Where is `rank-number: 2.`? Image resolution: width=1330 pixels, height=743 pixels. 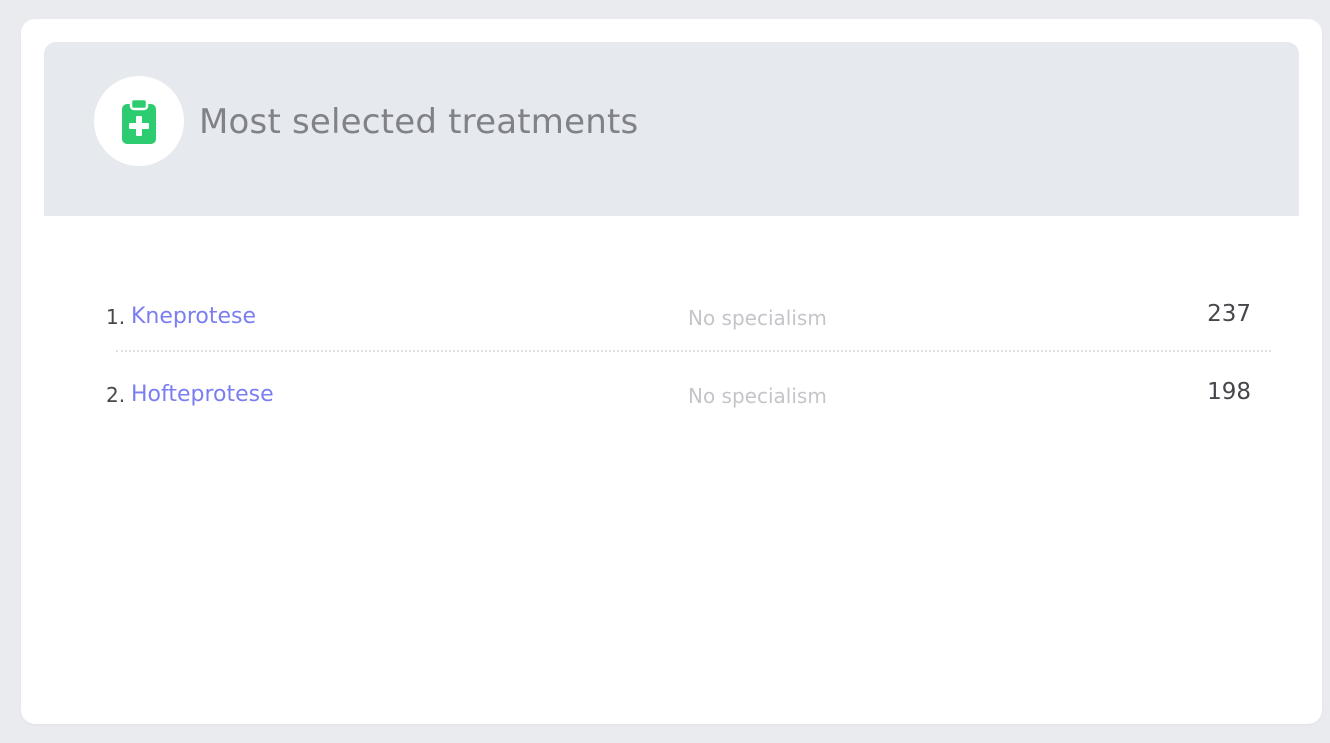
rank-number: 2. is located at coordinates (116, 395).